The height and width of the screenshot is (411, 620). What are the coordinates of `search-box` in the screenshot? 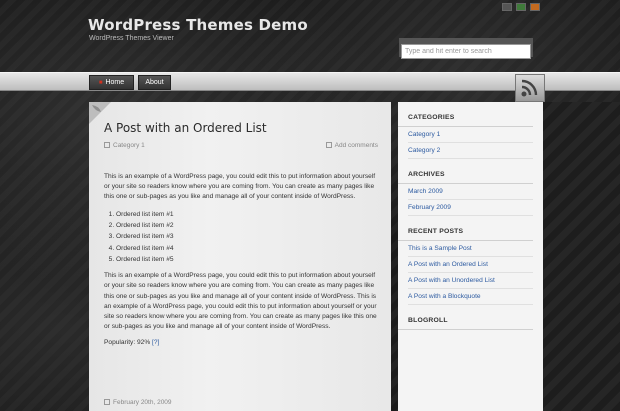 It's located at (466, 48).